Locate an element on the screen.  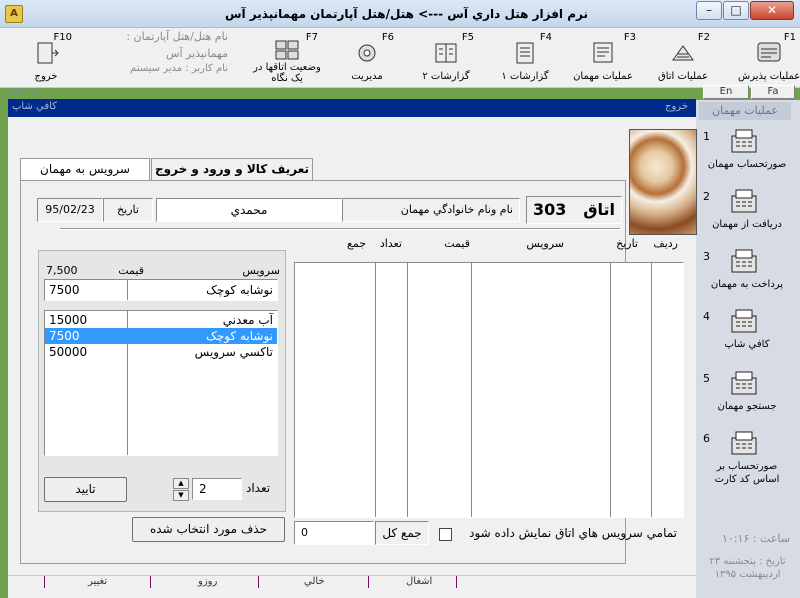
list-divider is located at coordinates (127, 383).